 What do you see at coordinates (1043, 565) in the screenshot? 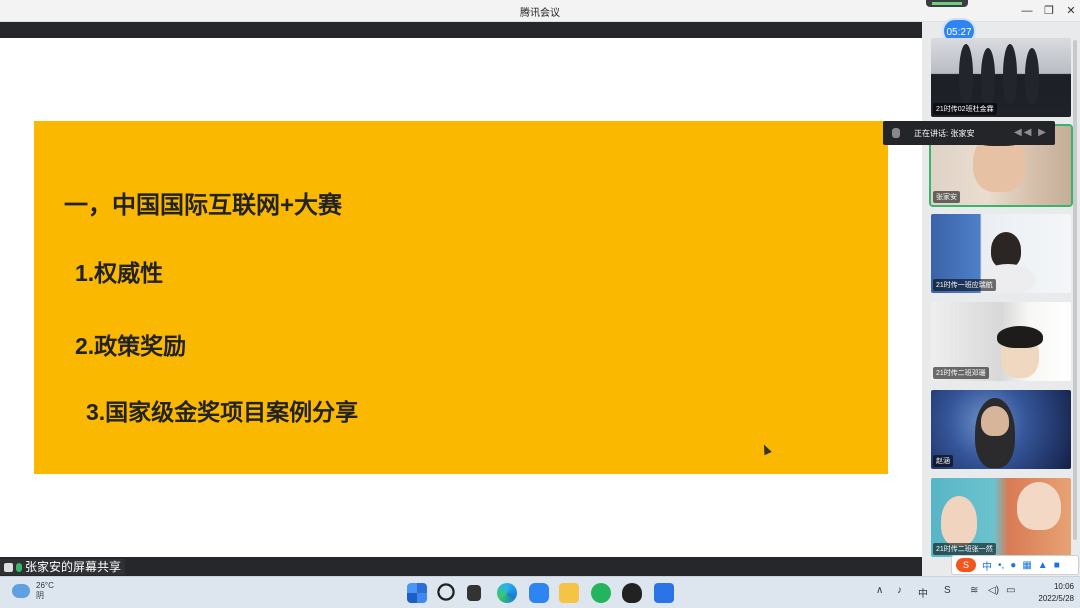
I see `skin-icon: ▲` at bounding box center [1043, 565].